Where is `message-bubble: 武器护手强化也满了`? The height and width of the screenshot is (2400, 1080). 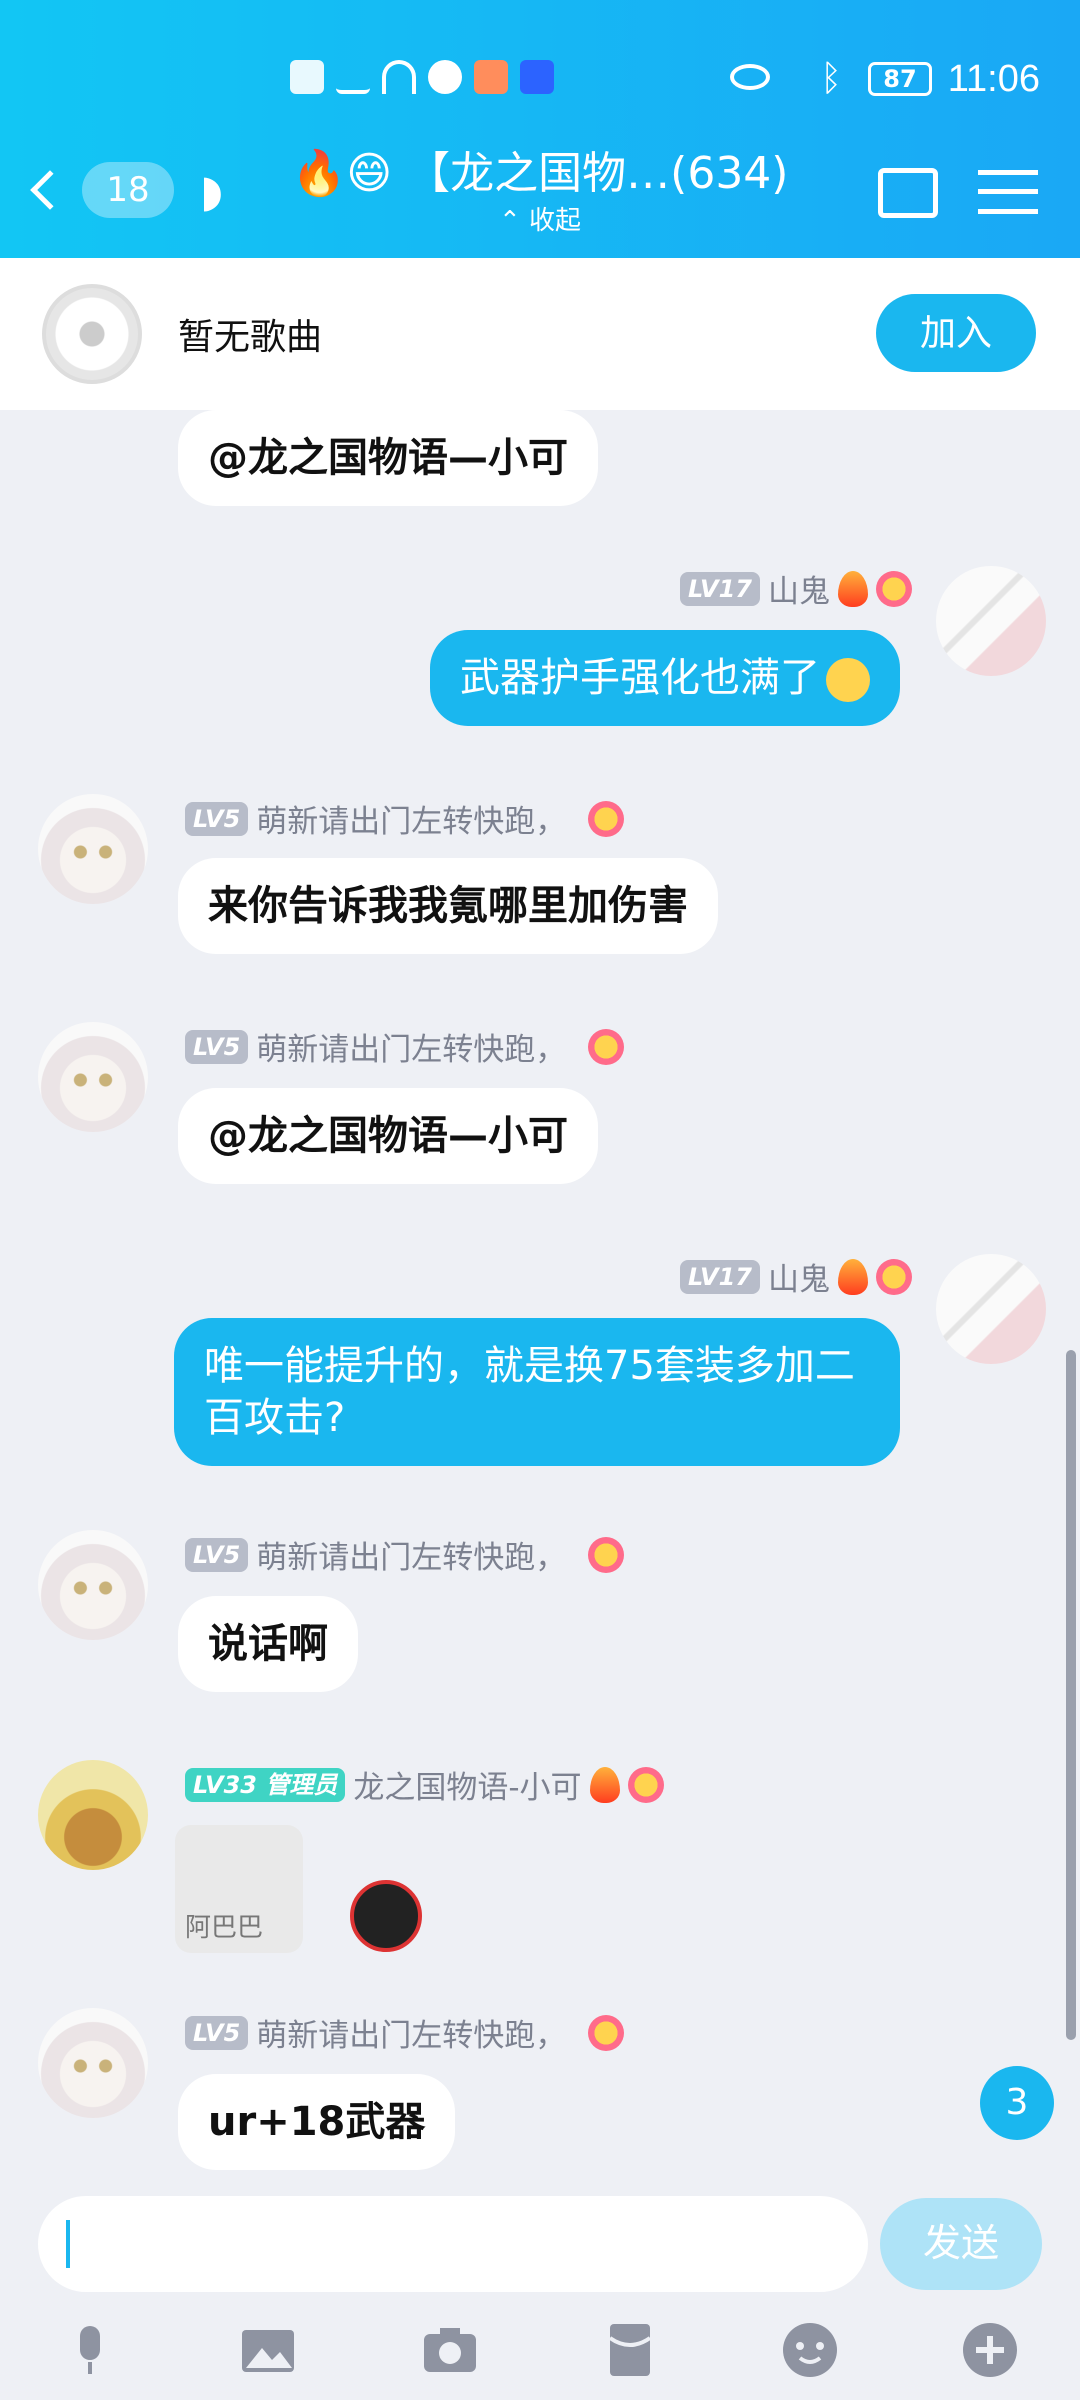 message-bubble: 武器护手强化也满了 is located at coordinates (665, 678).